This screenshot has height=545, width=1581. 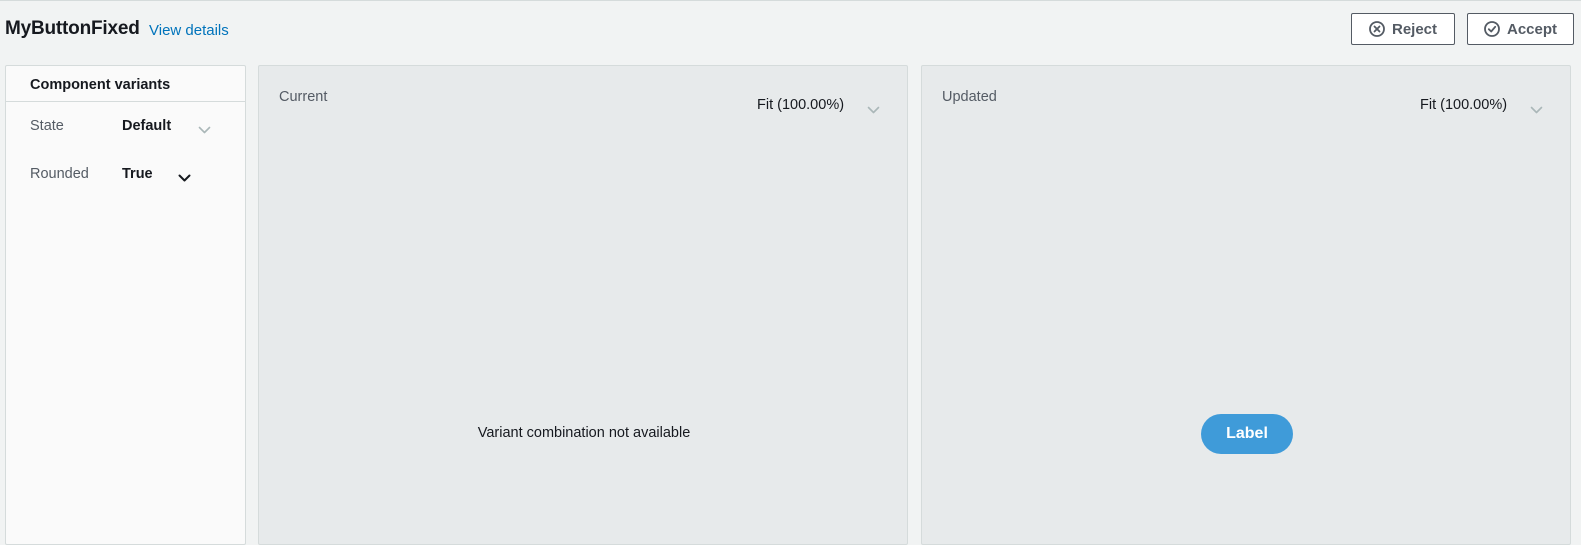 What do you see at coordinates (1532, 29) in the screenshot?
I see `accept-button-label: Accept` at bounding box center [1532, 29].